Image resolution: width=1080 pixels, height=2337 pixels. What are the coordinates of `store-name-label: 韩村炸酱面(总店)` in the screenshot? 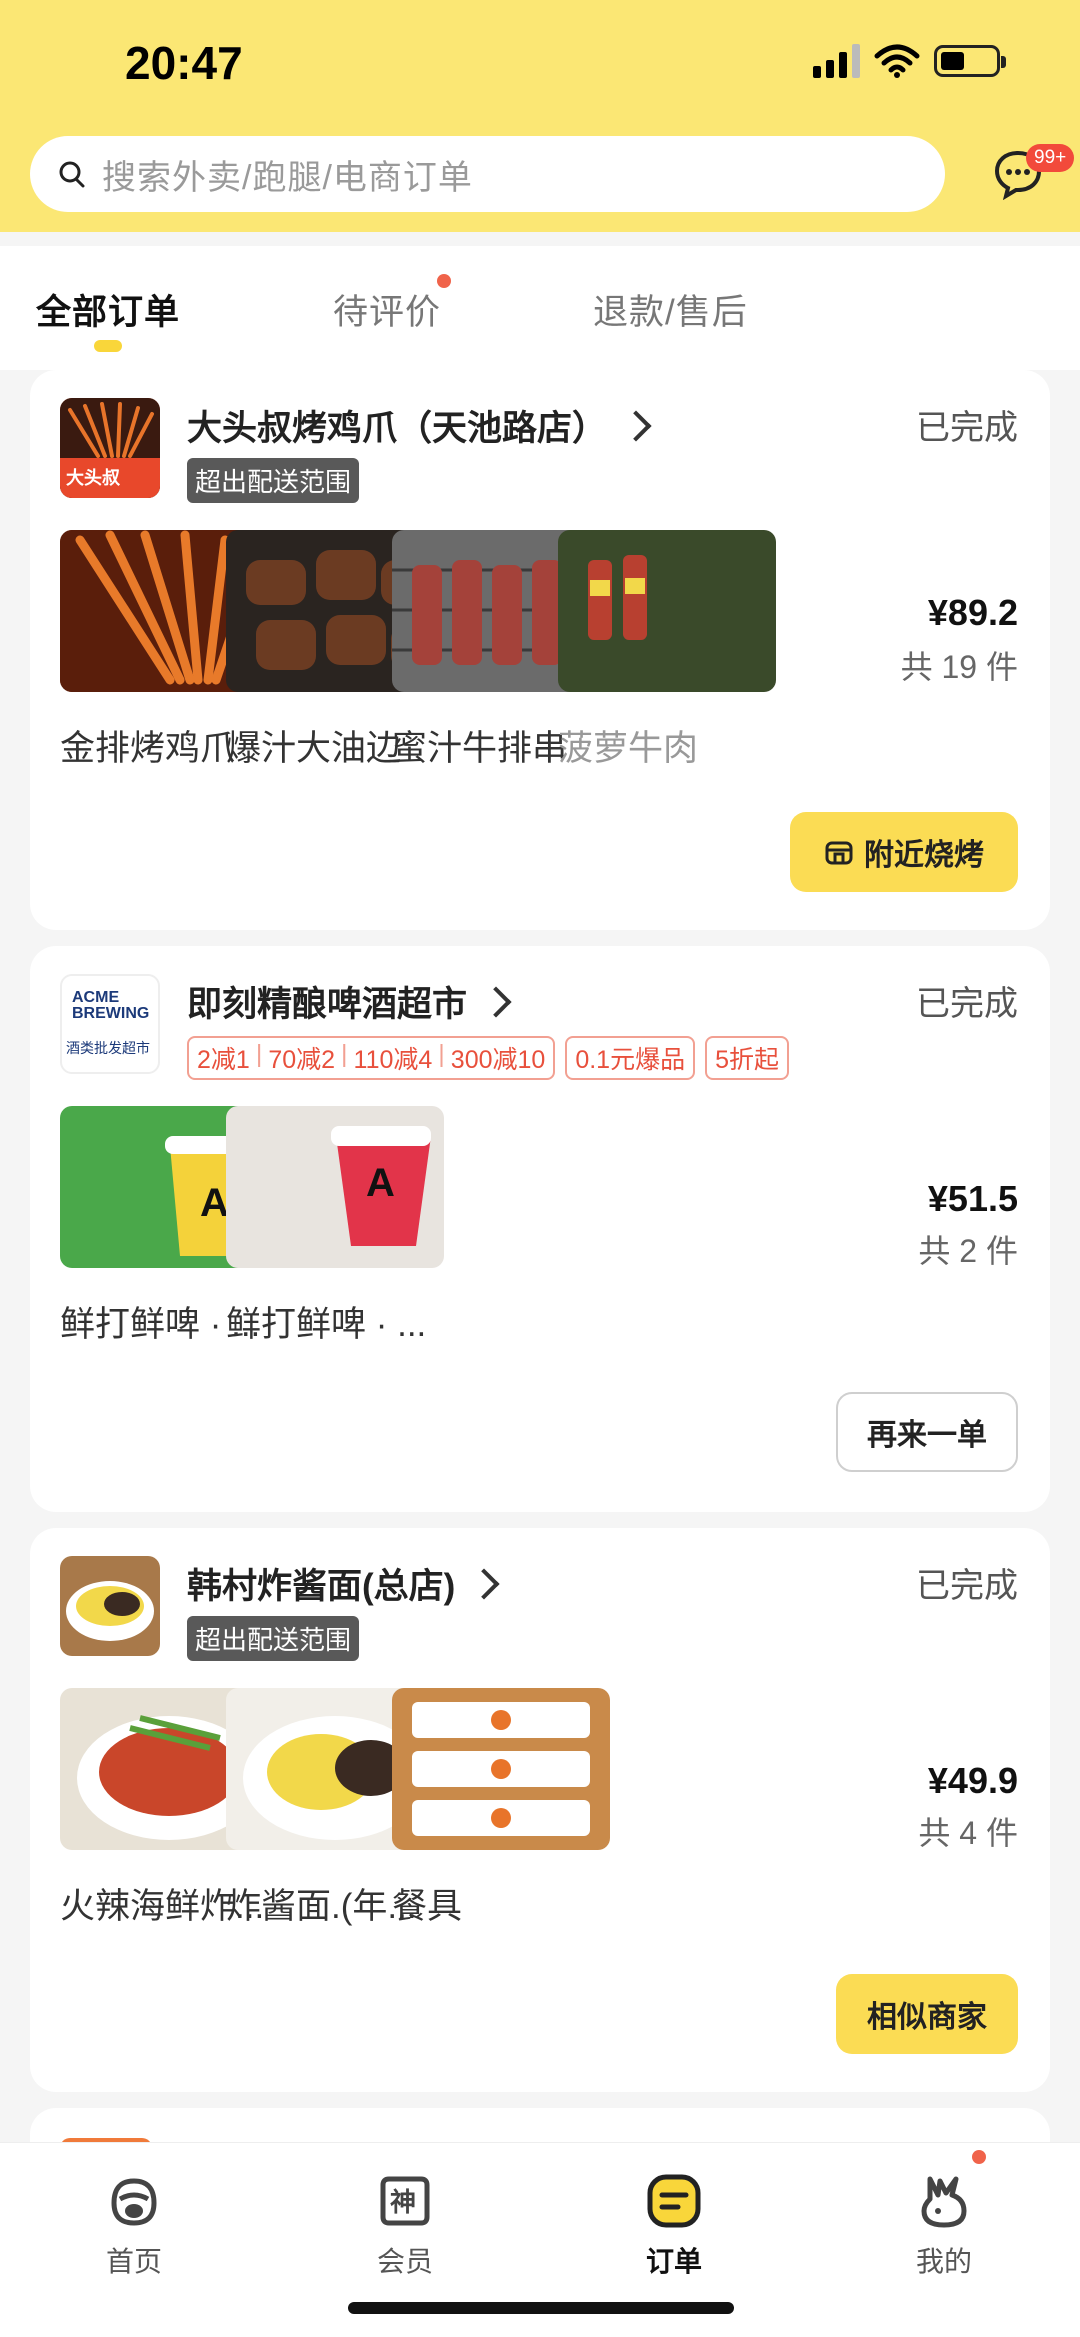 It's located at (321, 1586).